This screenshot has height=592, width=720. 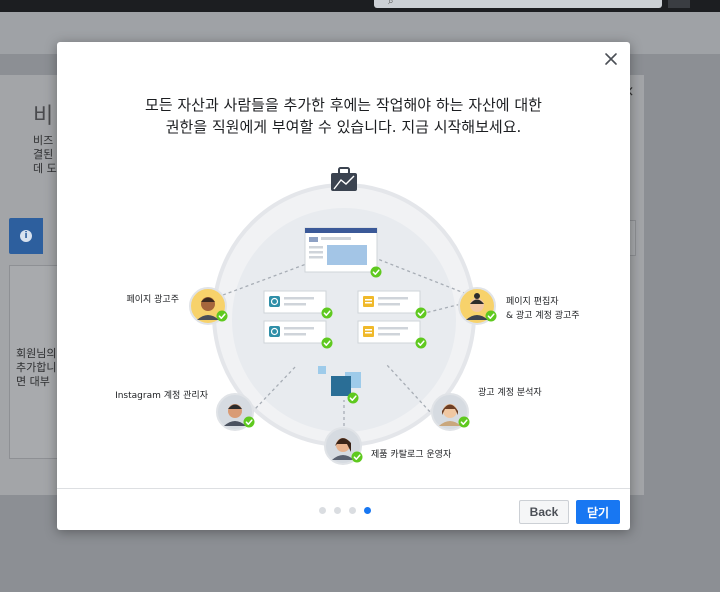 I want to click on briefcase-icon, so click(x=344, y=179).